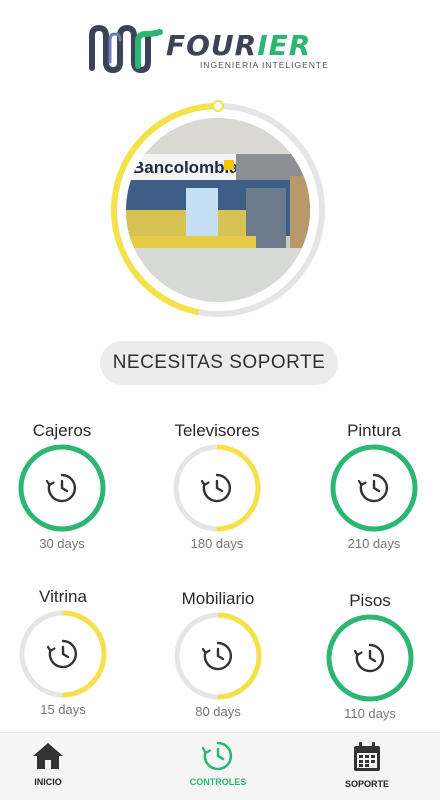 This screenshot has height=800, width=440. What do you see at coordinates (370, 600) in the screenshot?
I see `item-title: Pisos` at bounding box center [370, 600].